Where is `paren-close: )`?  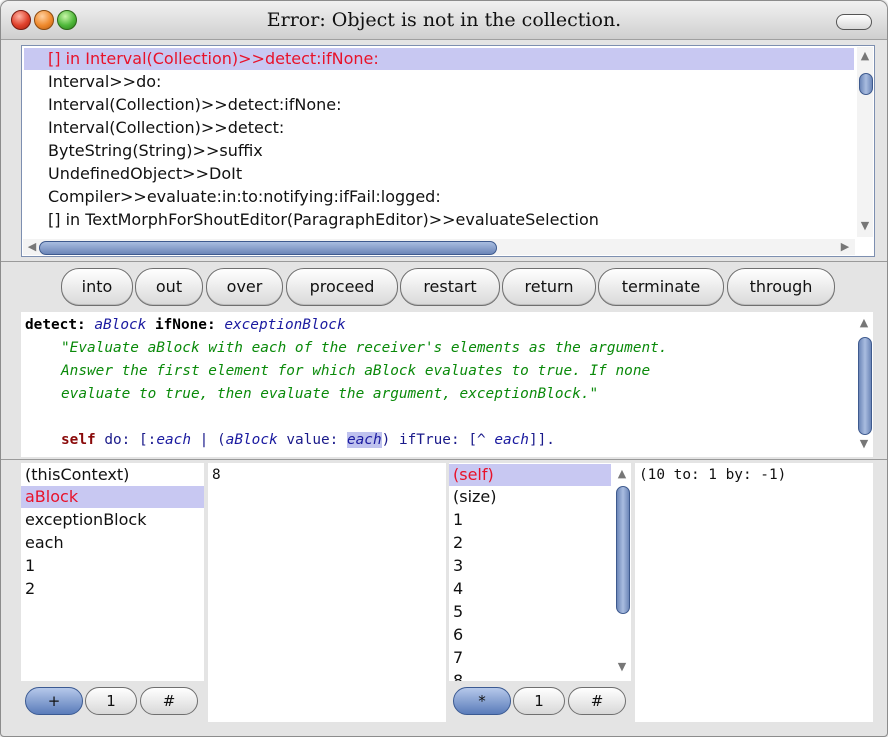 paren-close: ) is located at coordinates (386, 440).